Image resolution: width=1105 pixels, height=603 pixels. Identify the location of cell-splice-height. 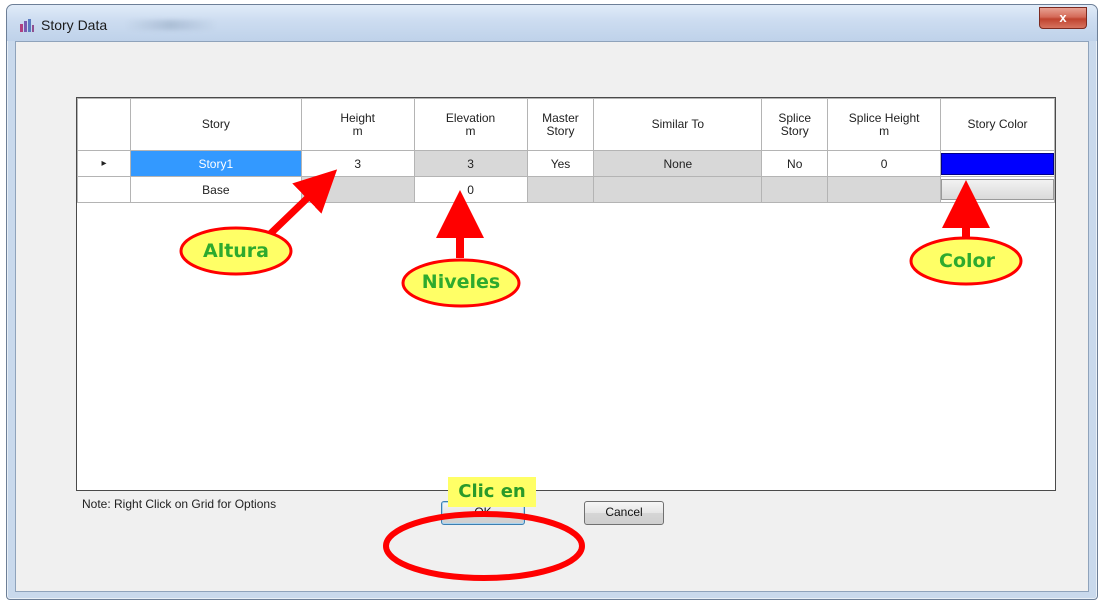
(884, 189).